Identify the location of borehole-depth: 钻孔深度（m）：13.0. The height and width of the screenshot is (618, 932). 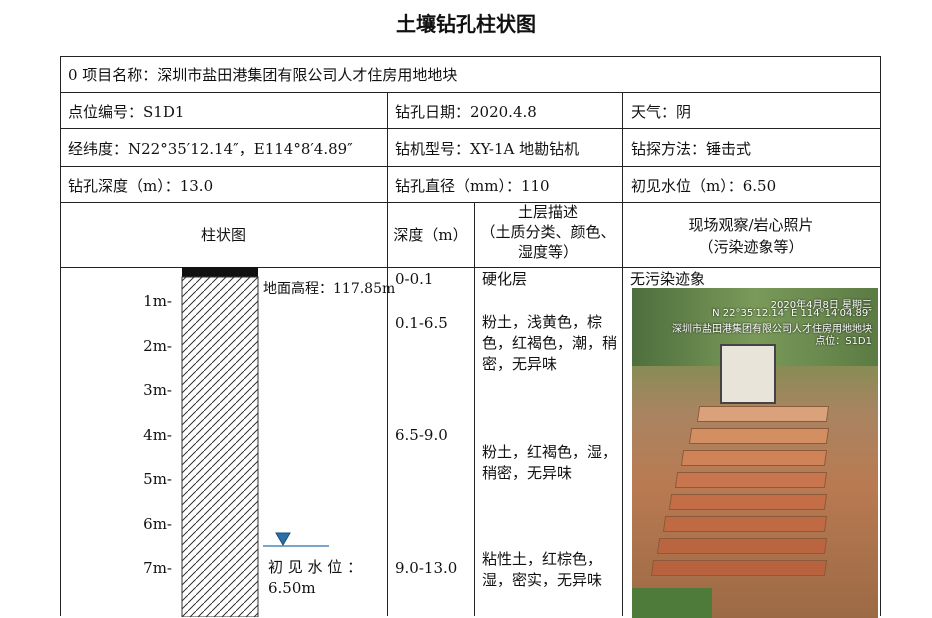
(141, 186).